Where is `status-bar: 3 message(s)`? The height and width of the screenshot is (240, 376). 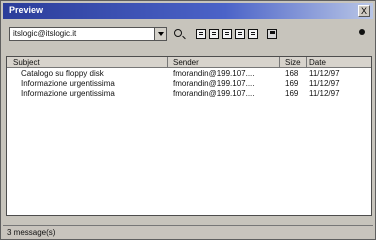
status-bar: 3 message(s) is located at coordinates (188, 232).